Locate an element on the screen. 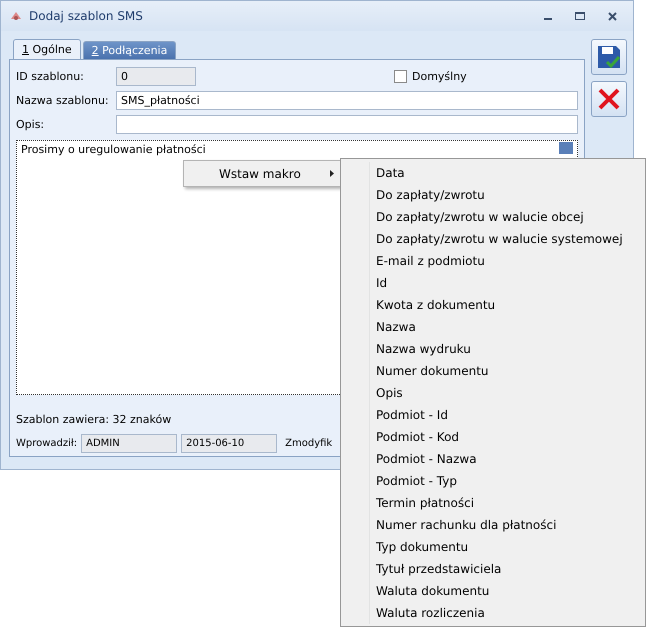  scroll-thumb is located at coordinates (566, 148).